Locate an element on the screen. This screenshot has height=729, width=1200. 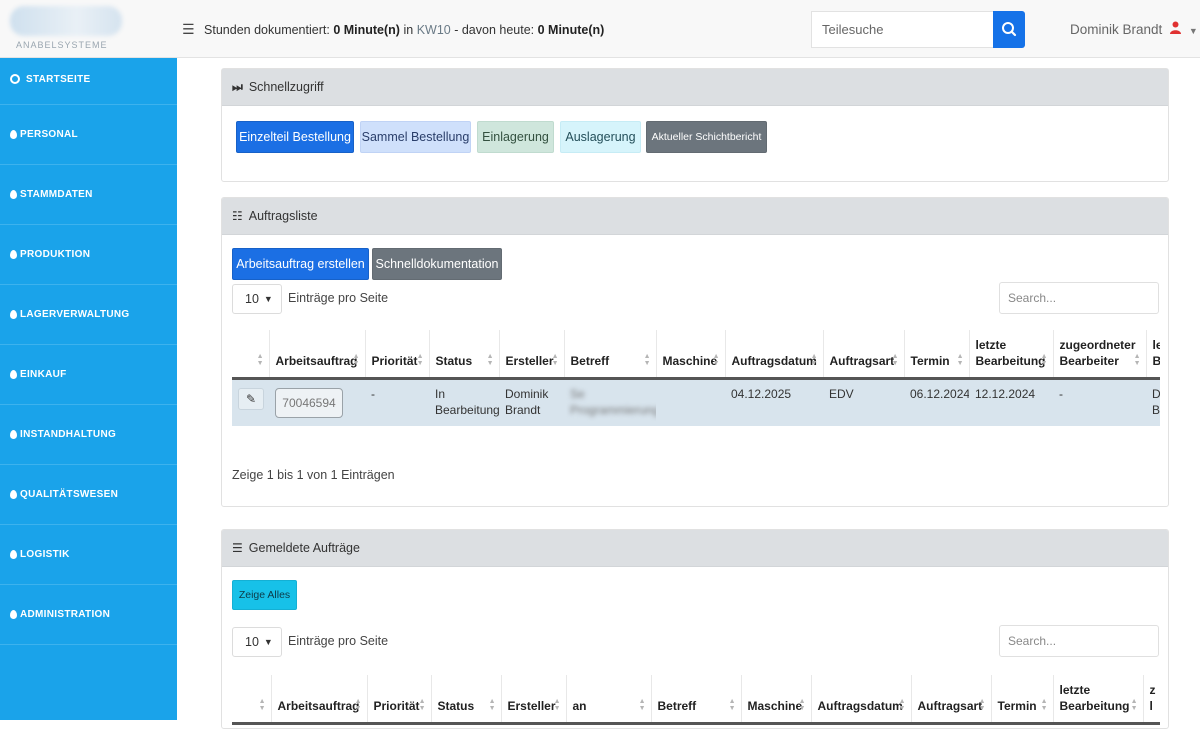
part-search-input is located at coordinates (902, 29).